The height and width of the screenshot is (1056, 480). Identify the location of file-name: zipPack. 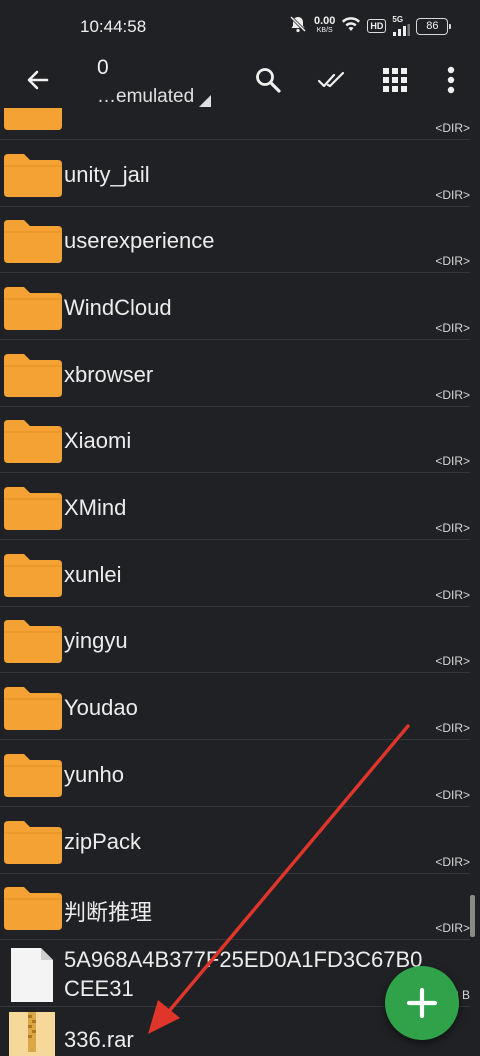
(103, 841).